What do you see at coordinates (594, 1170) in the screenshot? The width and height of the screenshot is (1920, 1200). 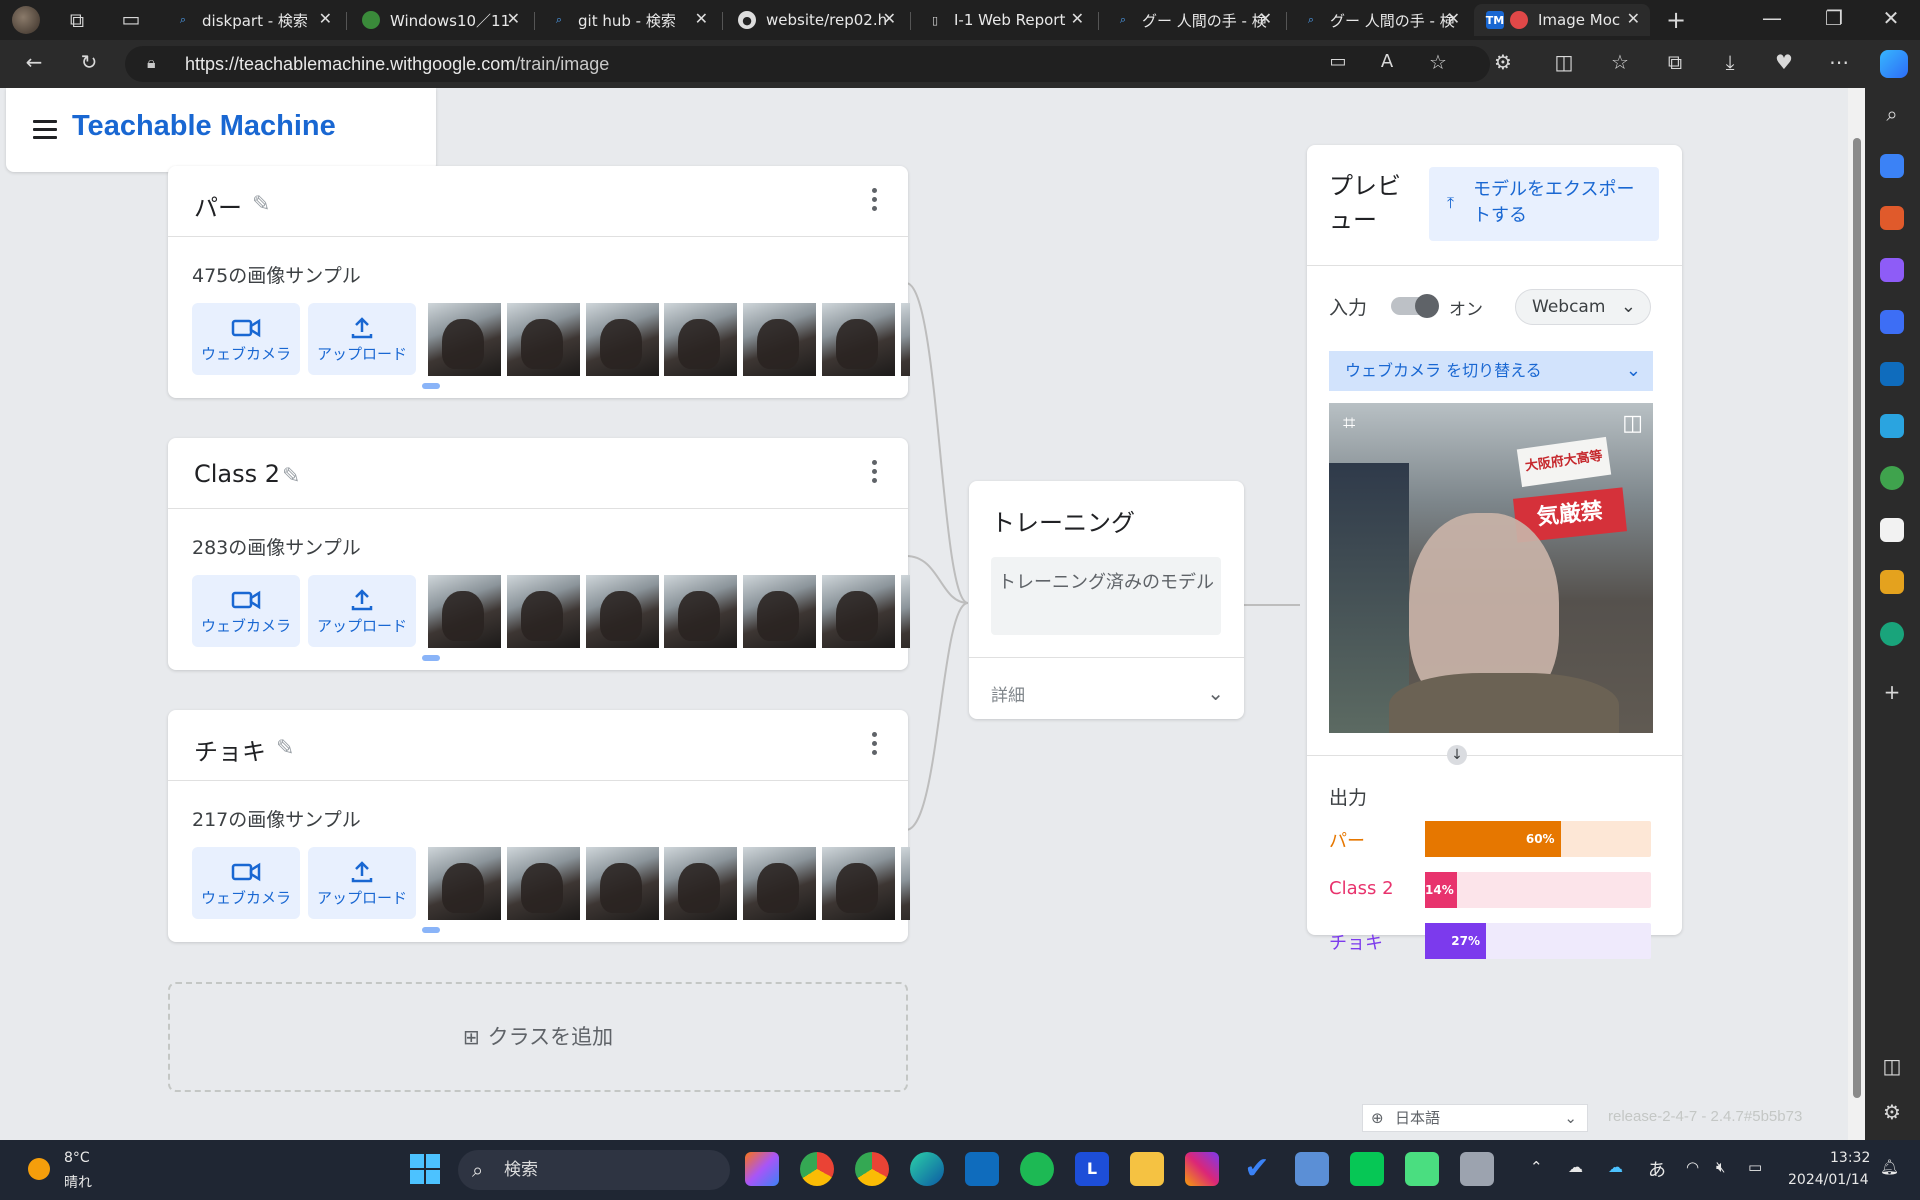 I see `taskbar-search: ⌕ 検索` at bounding box center [594, 1170].